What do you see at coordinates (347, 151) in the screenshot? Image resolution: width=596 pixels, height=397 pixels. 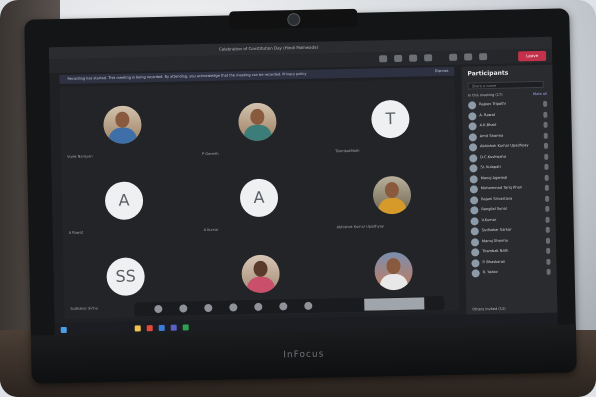 I see `tile-name: TriambakNath` at bounding box center [347, 151].